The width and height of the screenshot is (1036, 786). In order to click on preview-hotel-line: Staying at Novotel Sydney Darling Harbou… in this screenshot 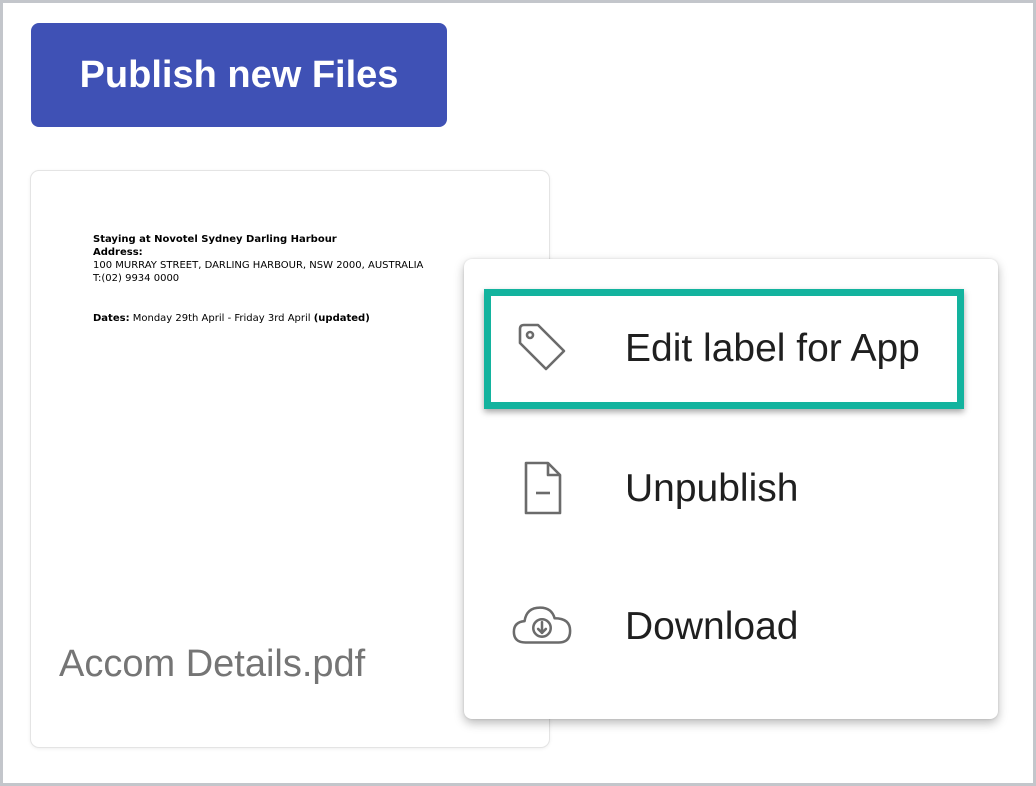, I will do `click(215, 239)`.